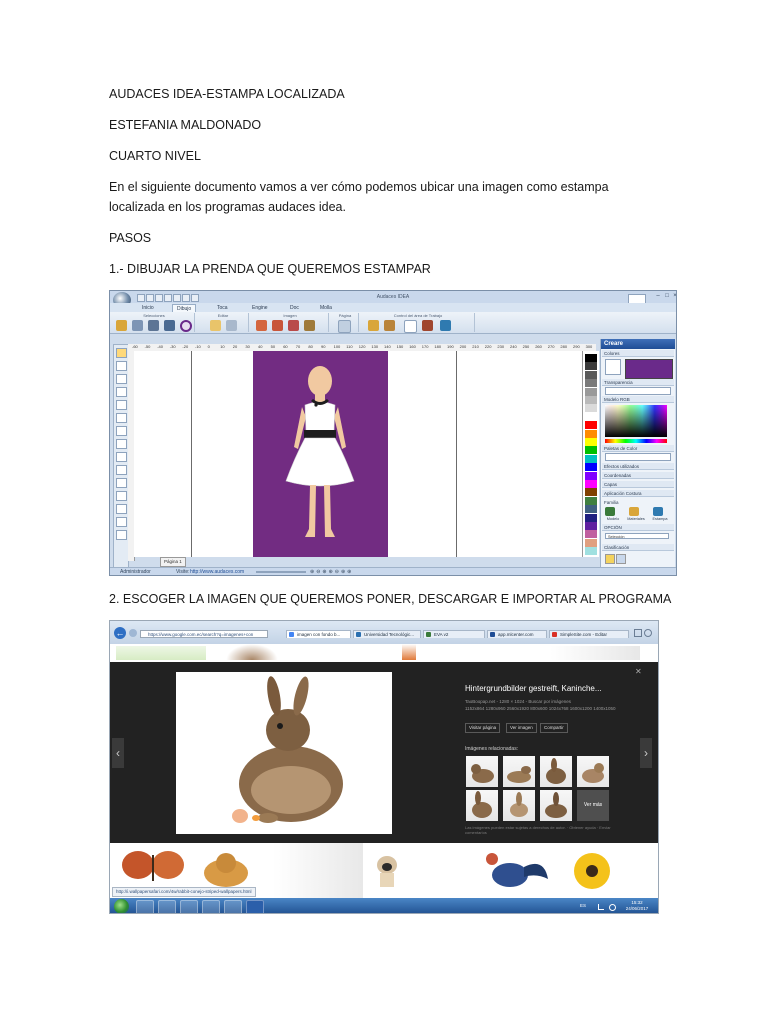  I want to click on panel-row-transparencia: Transparencia, so click(638, 382).